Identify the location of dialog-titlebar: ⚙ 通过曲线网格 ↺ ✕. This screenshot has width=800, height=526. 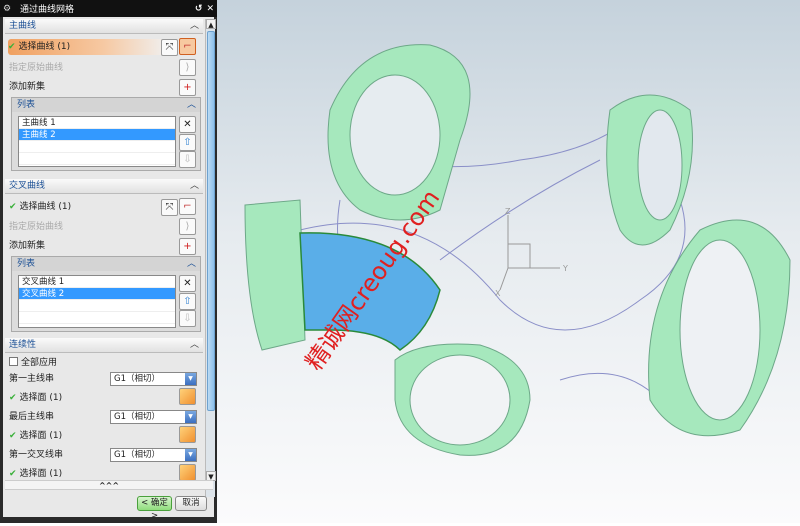
(108, 8).